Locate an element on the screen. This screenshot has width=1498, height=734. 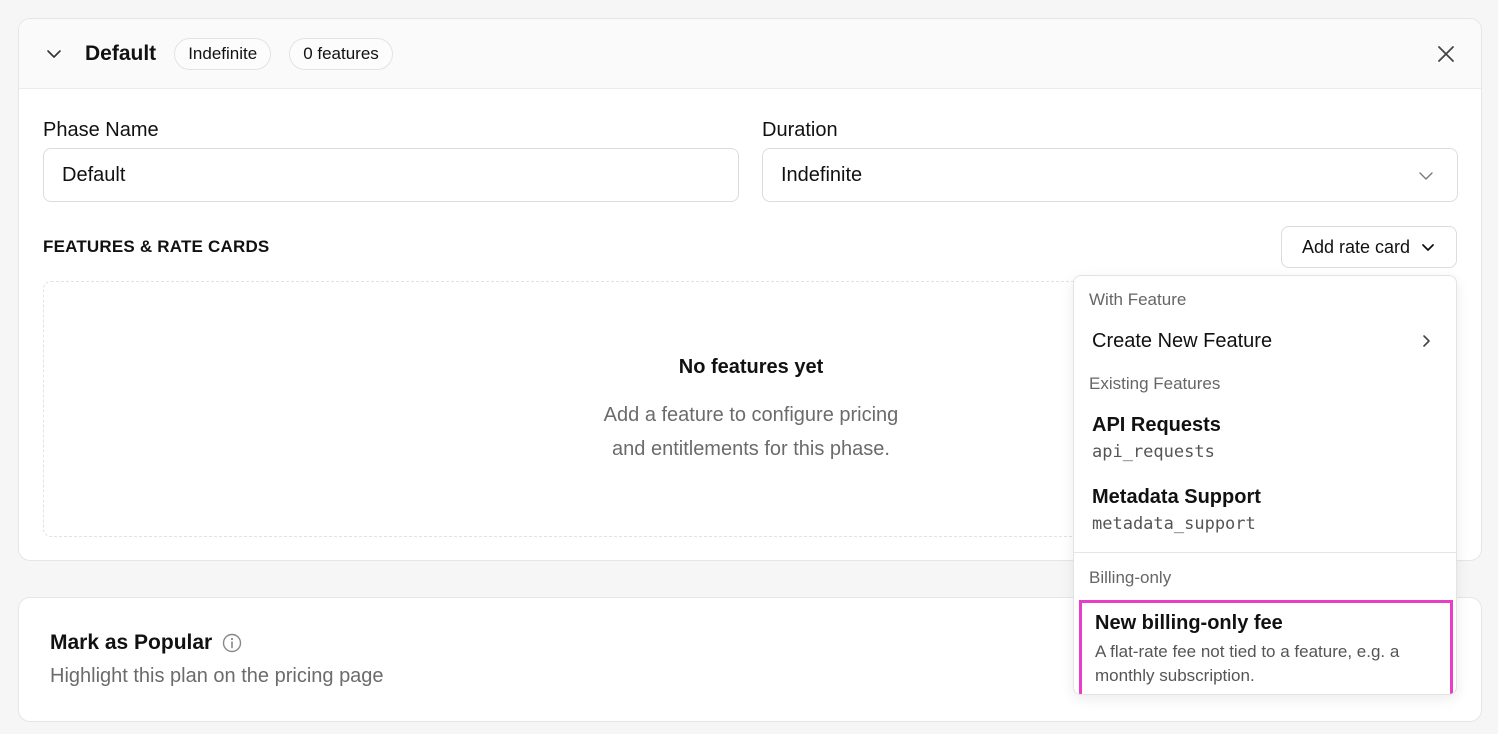
duration-select: Indefinite is located at coordinates (1110, 175).